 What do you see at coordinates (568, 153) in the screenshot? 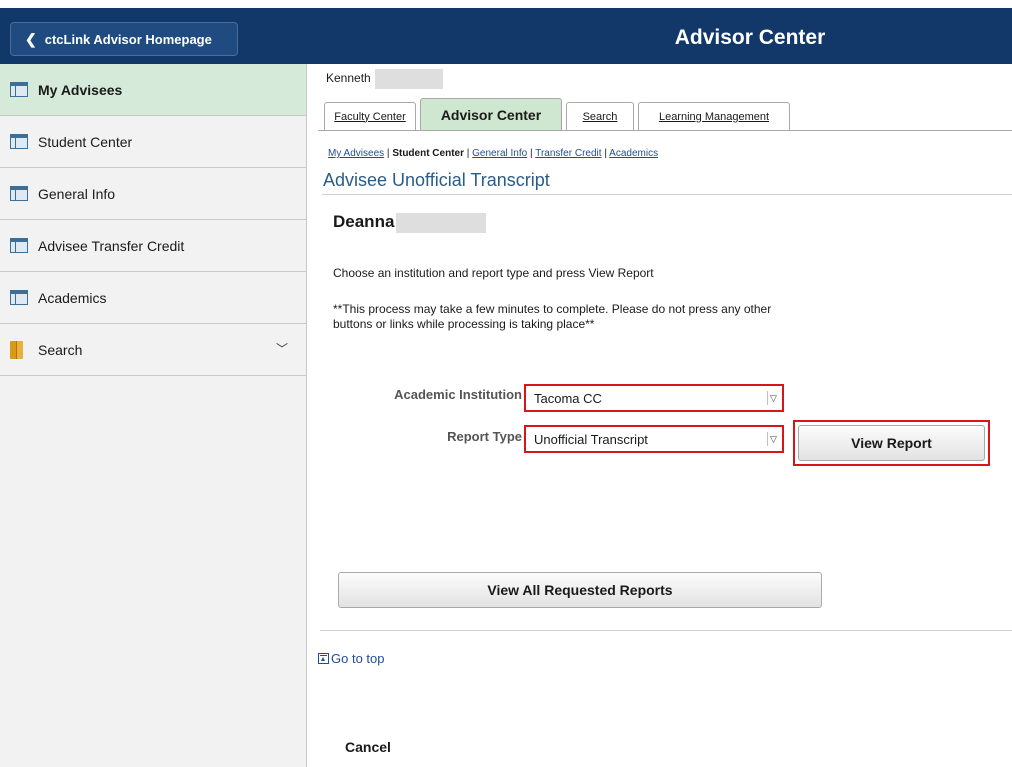
I see `breadcrumb-transfer-credit: Transfer Credit` at bounding box center [568, 153].